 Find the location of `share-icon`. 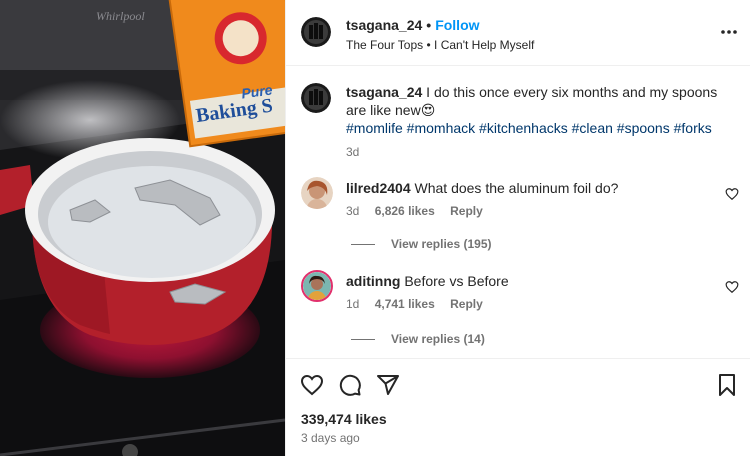

share-icon is located at coordinates (388, 385).